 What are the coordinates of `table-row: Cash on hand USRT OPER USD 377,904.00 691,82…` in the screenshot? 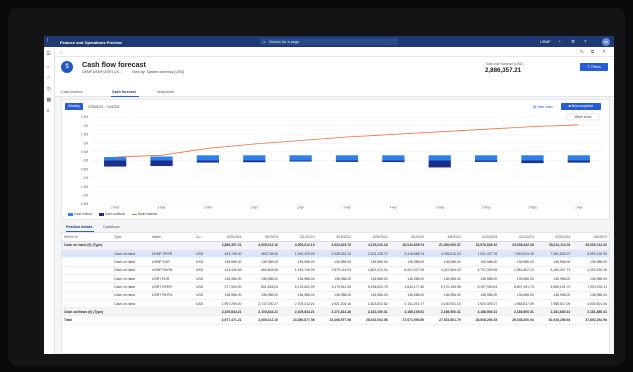 It's located at (335, 287).